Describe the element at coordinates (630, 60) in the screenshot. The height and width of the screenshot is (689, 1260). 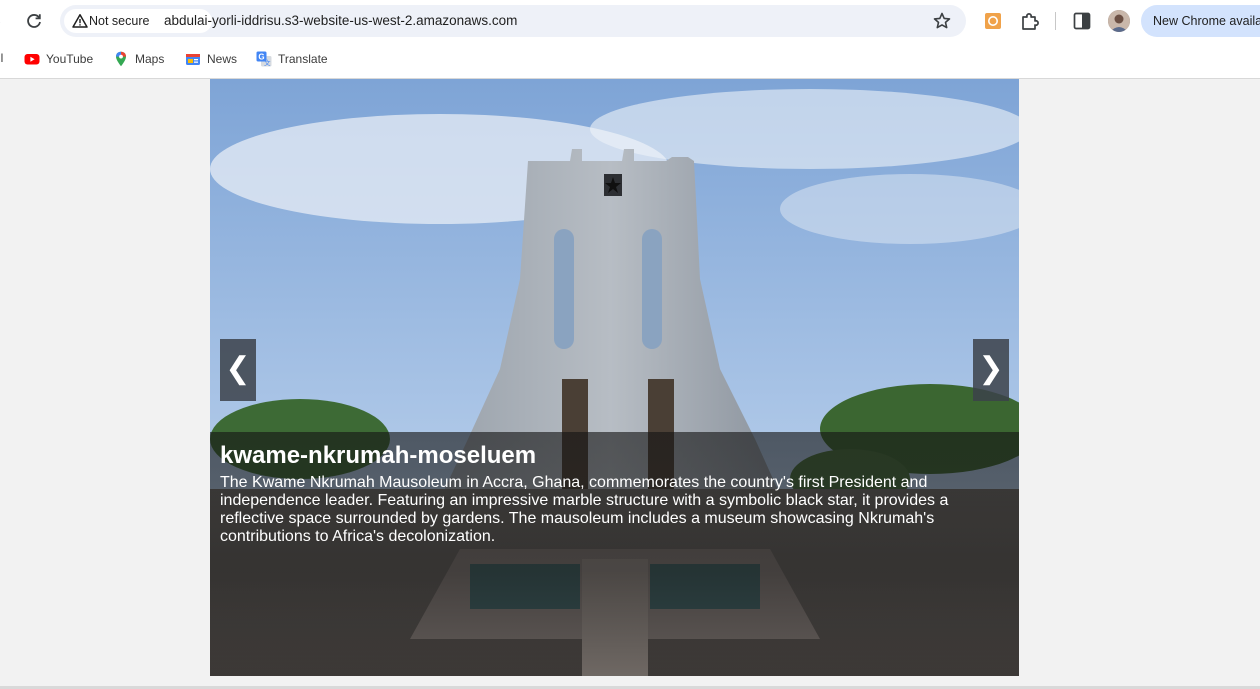
I see `bookmarks-bar: il YouTube Maps News G 文` at that location.